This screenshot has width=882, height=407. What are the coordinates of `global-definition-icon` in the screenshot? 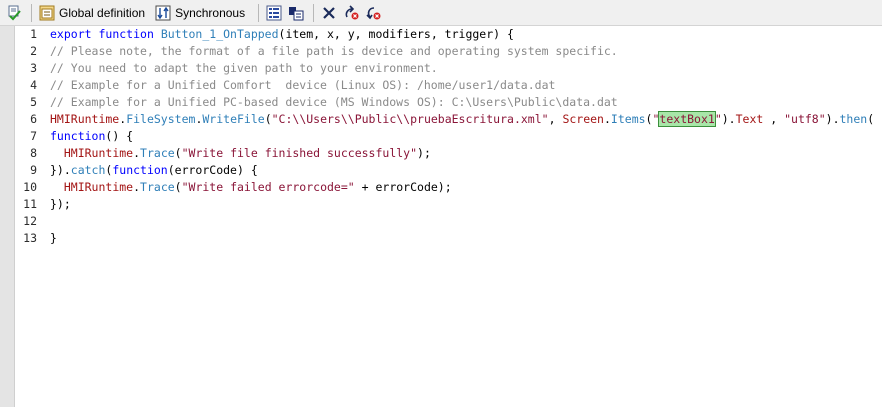 It's located at (47, 13).